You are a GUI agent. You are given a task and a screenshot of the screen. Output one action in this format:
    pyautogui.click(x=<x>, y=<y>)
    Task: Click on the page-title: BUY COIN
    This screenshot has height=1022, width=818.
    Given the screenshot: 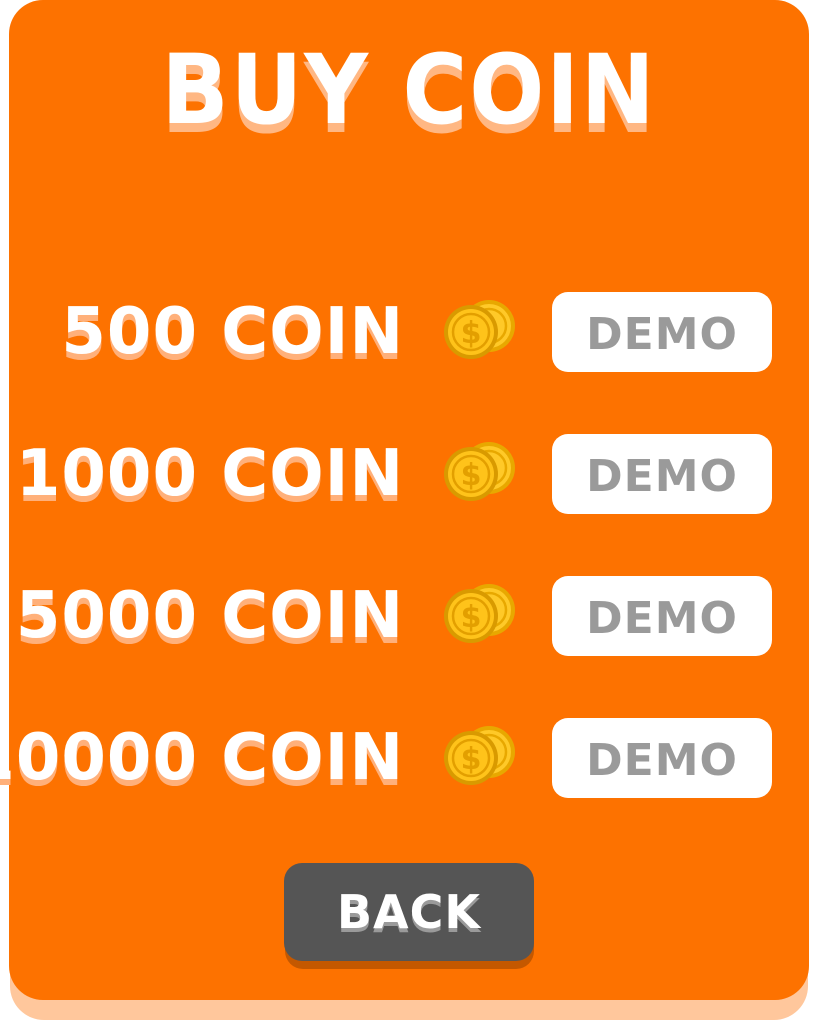 What is the action you would take?
    pyautogui.click(x=409, y=90)
    